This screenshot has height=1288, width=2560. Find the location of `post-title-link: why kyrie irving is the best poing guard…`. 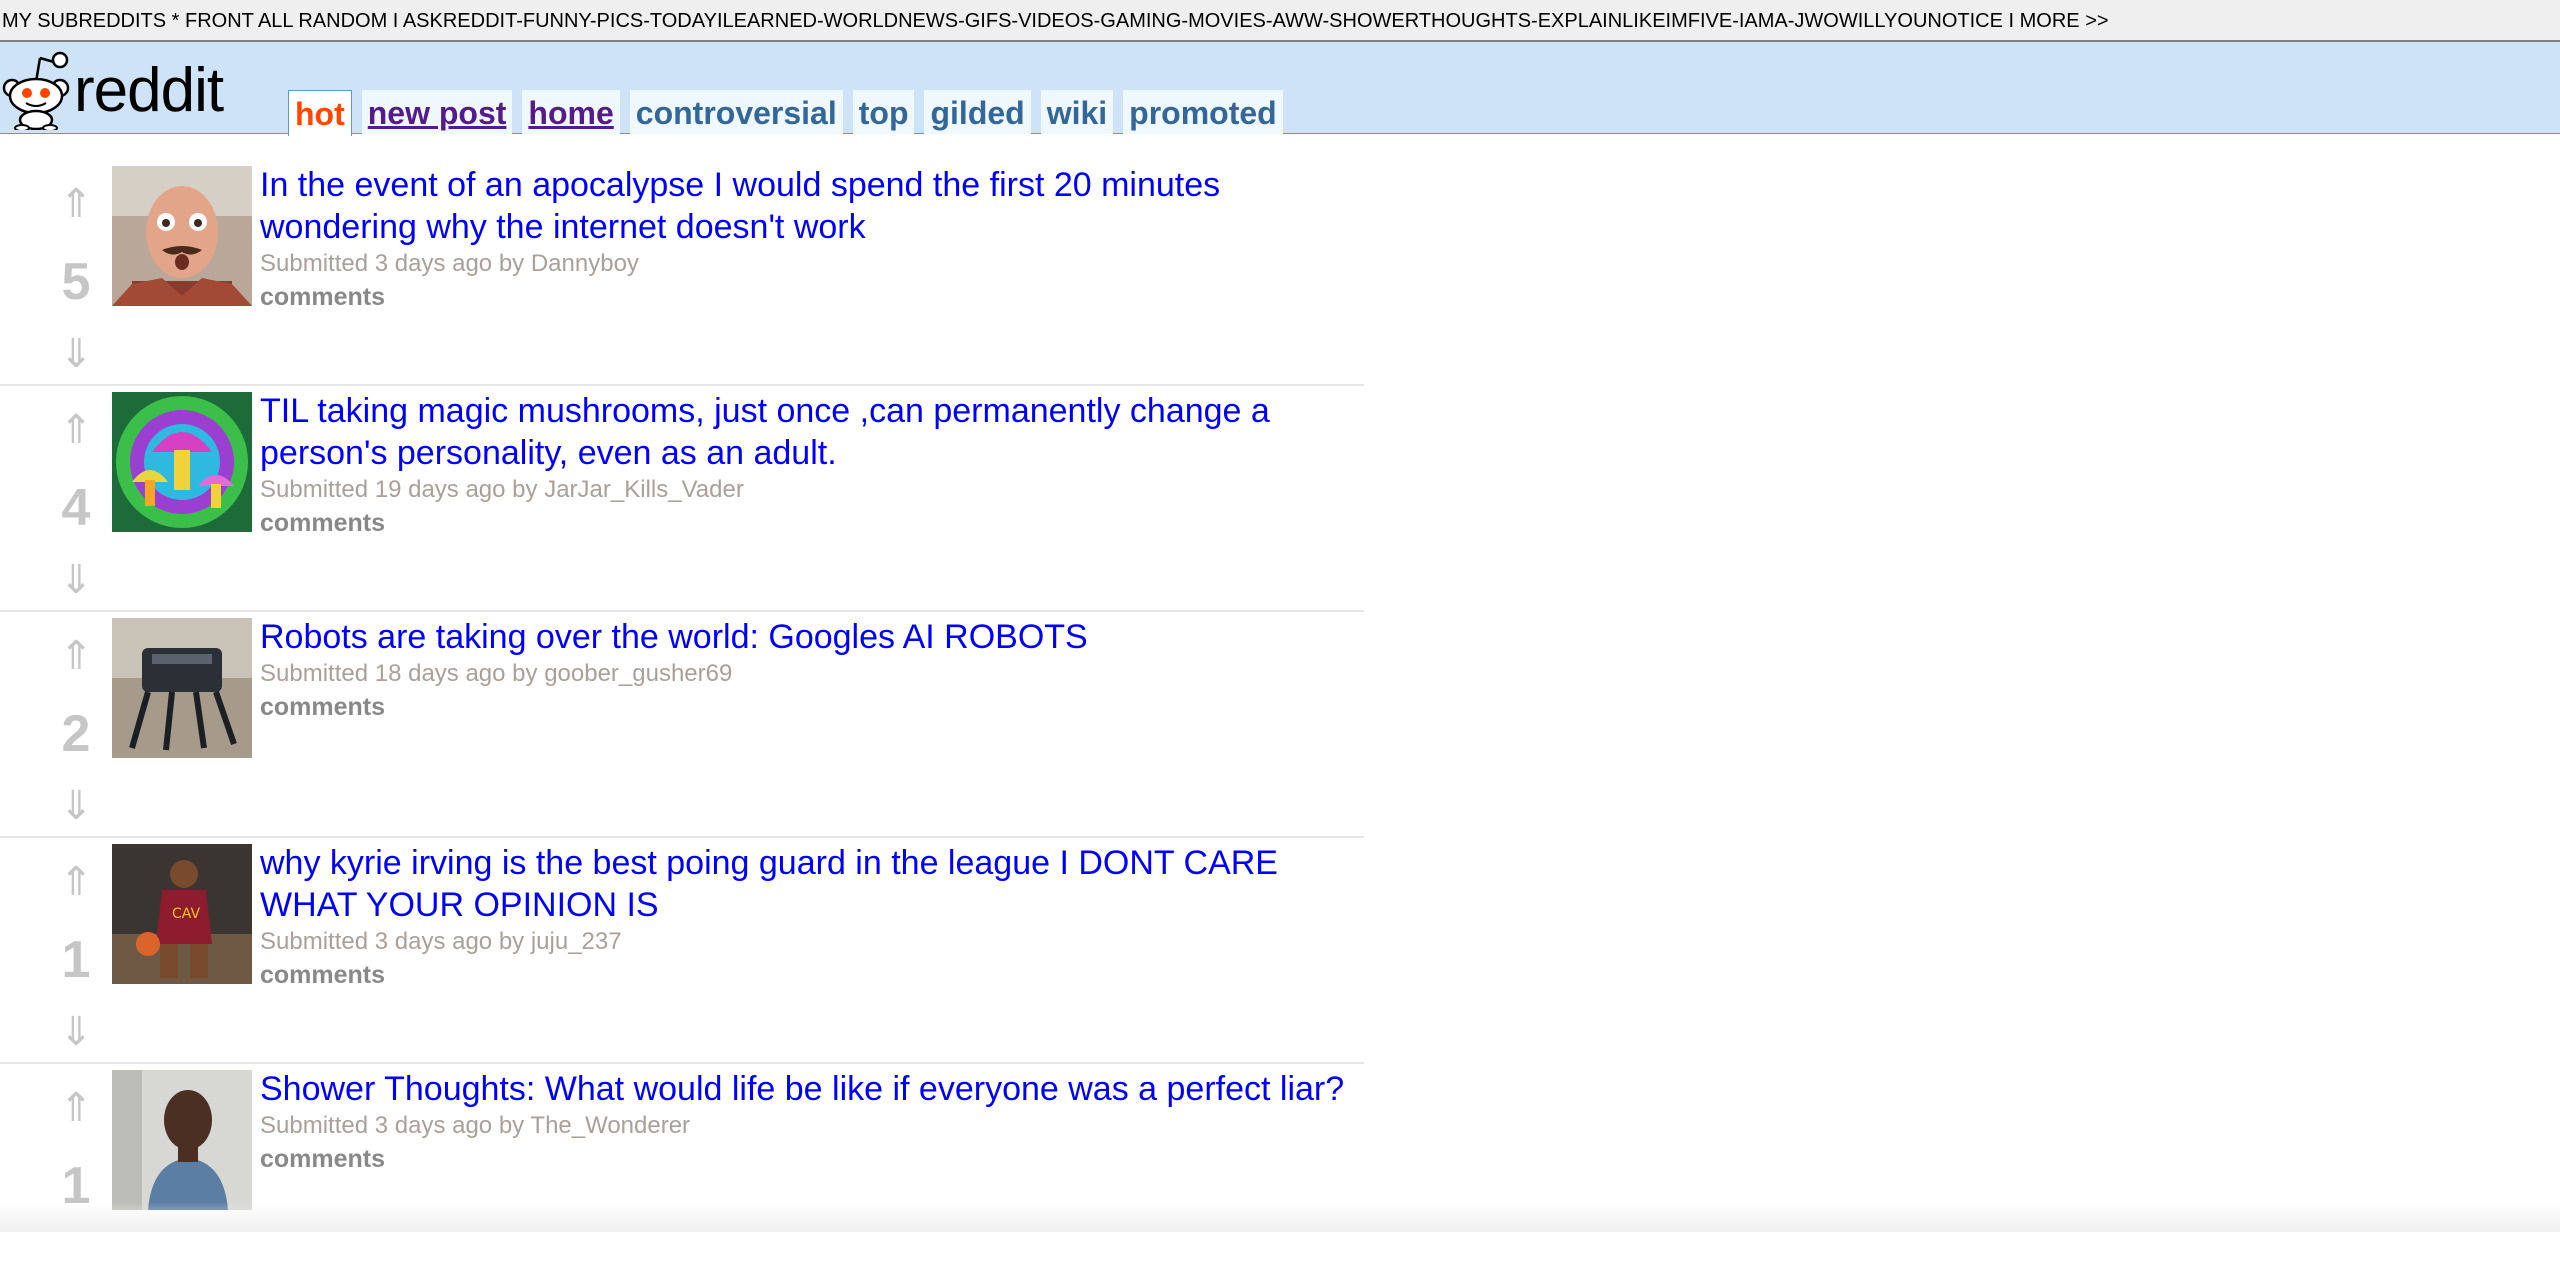

post-title-link: why kyrie irving is the best poing guard… is located at coordinates (810, 884).